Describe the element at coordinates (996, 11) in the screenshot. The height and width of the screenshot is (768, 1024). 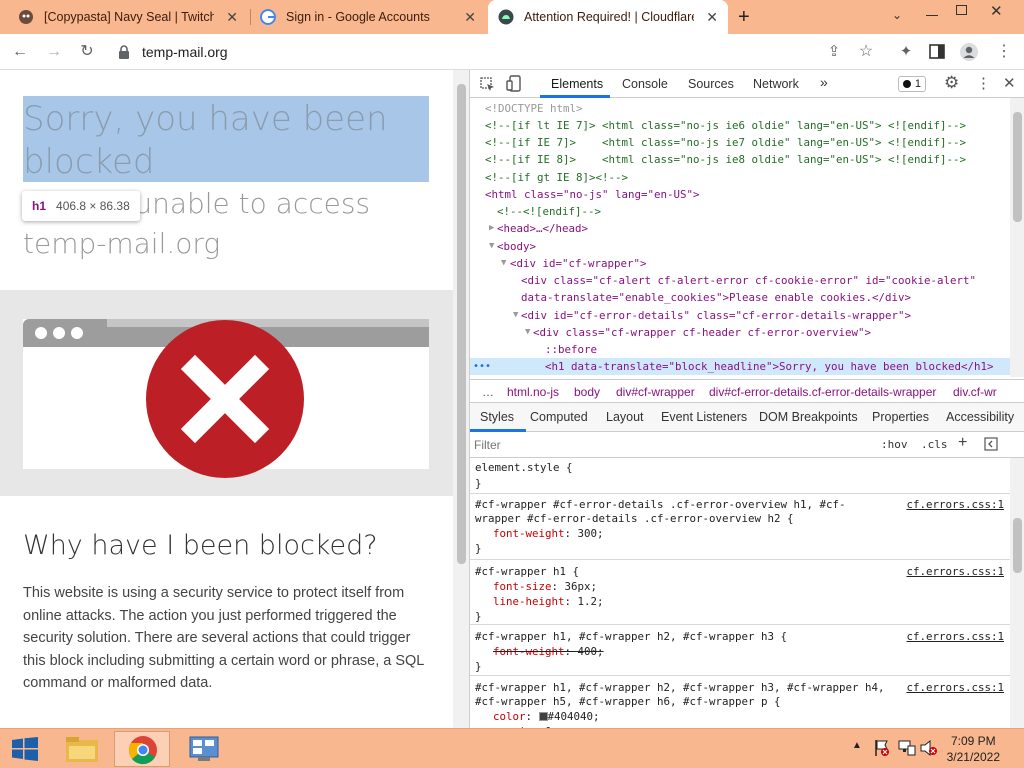
I see `close-window-button: ✕` at that location.